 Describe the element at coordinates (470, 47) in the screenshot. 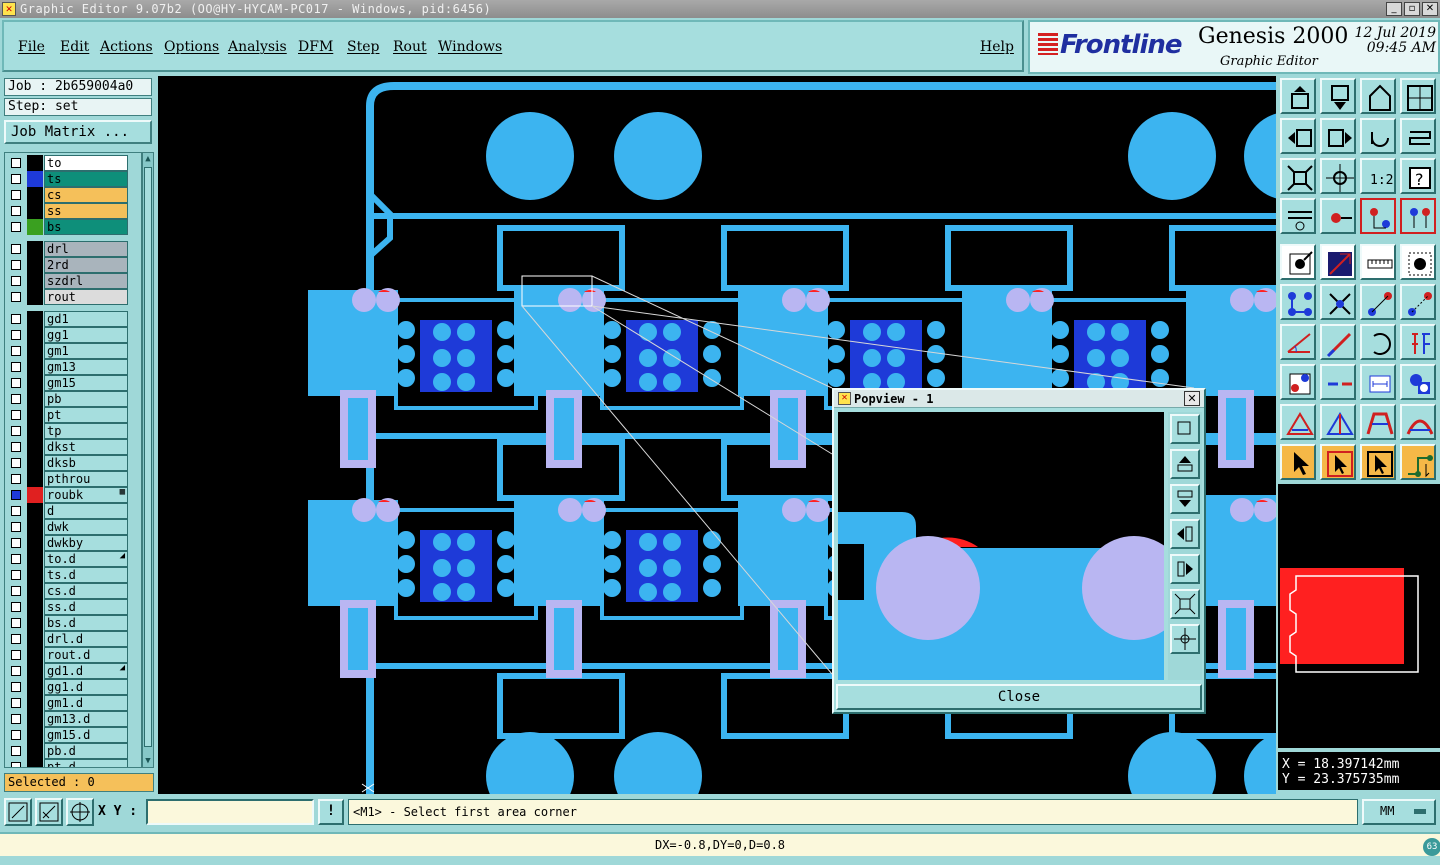

I see `menu-windows: Windows` at that location.